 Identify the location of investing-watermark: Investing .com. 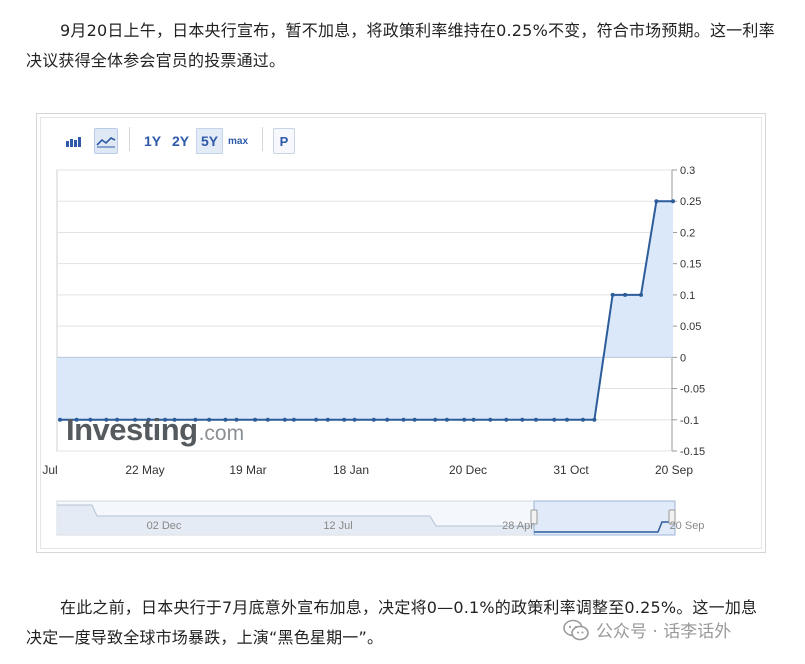
(155, 430).